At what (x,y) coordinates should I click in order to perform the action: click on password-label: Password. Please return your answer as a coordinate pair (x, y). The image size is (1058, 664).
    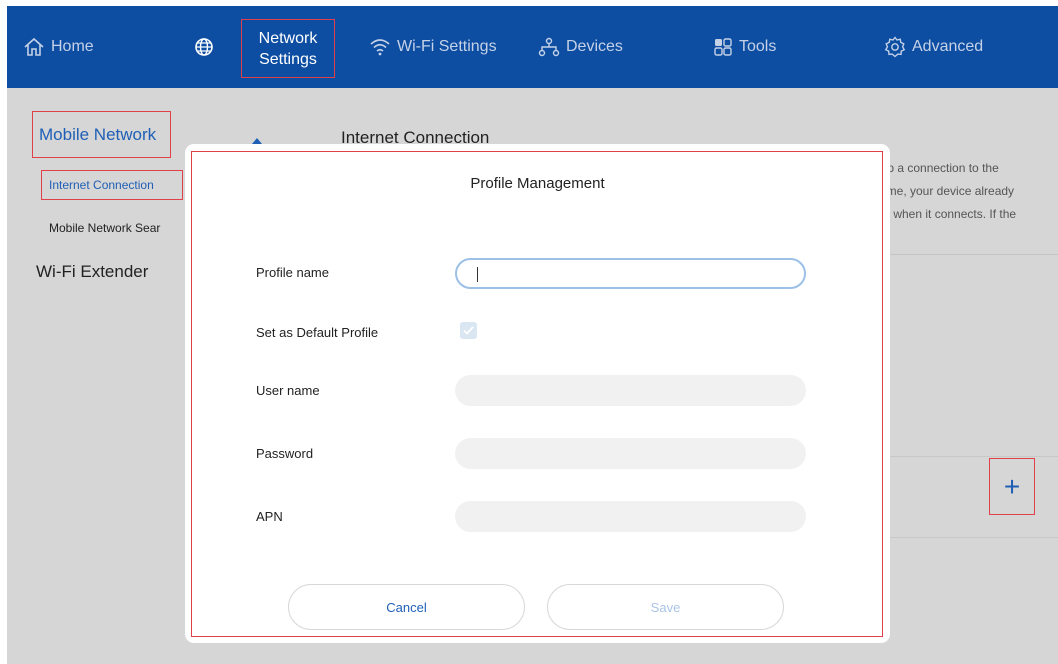
    Looking at the image, I should click on (285, 453).